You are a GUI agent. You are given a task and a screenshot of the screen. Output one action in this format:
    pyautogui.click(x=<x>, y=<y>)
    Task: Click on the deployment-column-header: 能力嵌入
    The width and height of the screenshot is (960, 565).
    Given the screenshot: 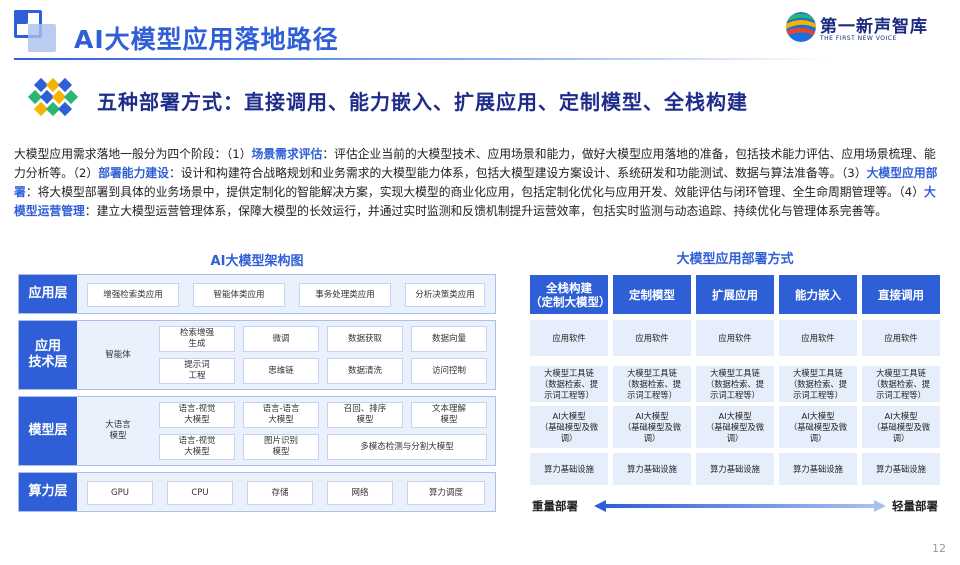 What is the action you would take?
    pyautogui.click(x=818, y=294)
    